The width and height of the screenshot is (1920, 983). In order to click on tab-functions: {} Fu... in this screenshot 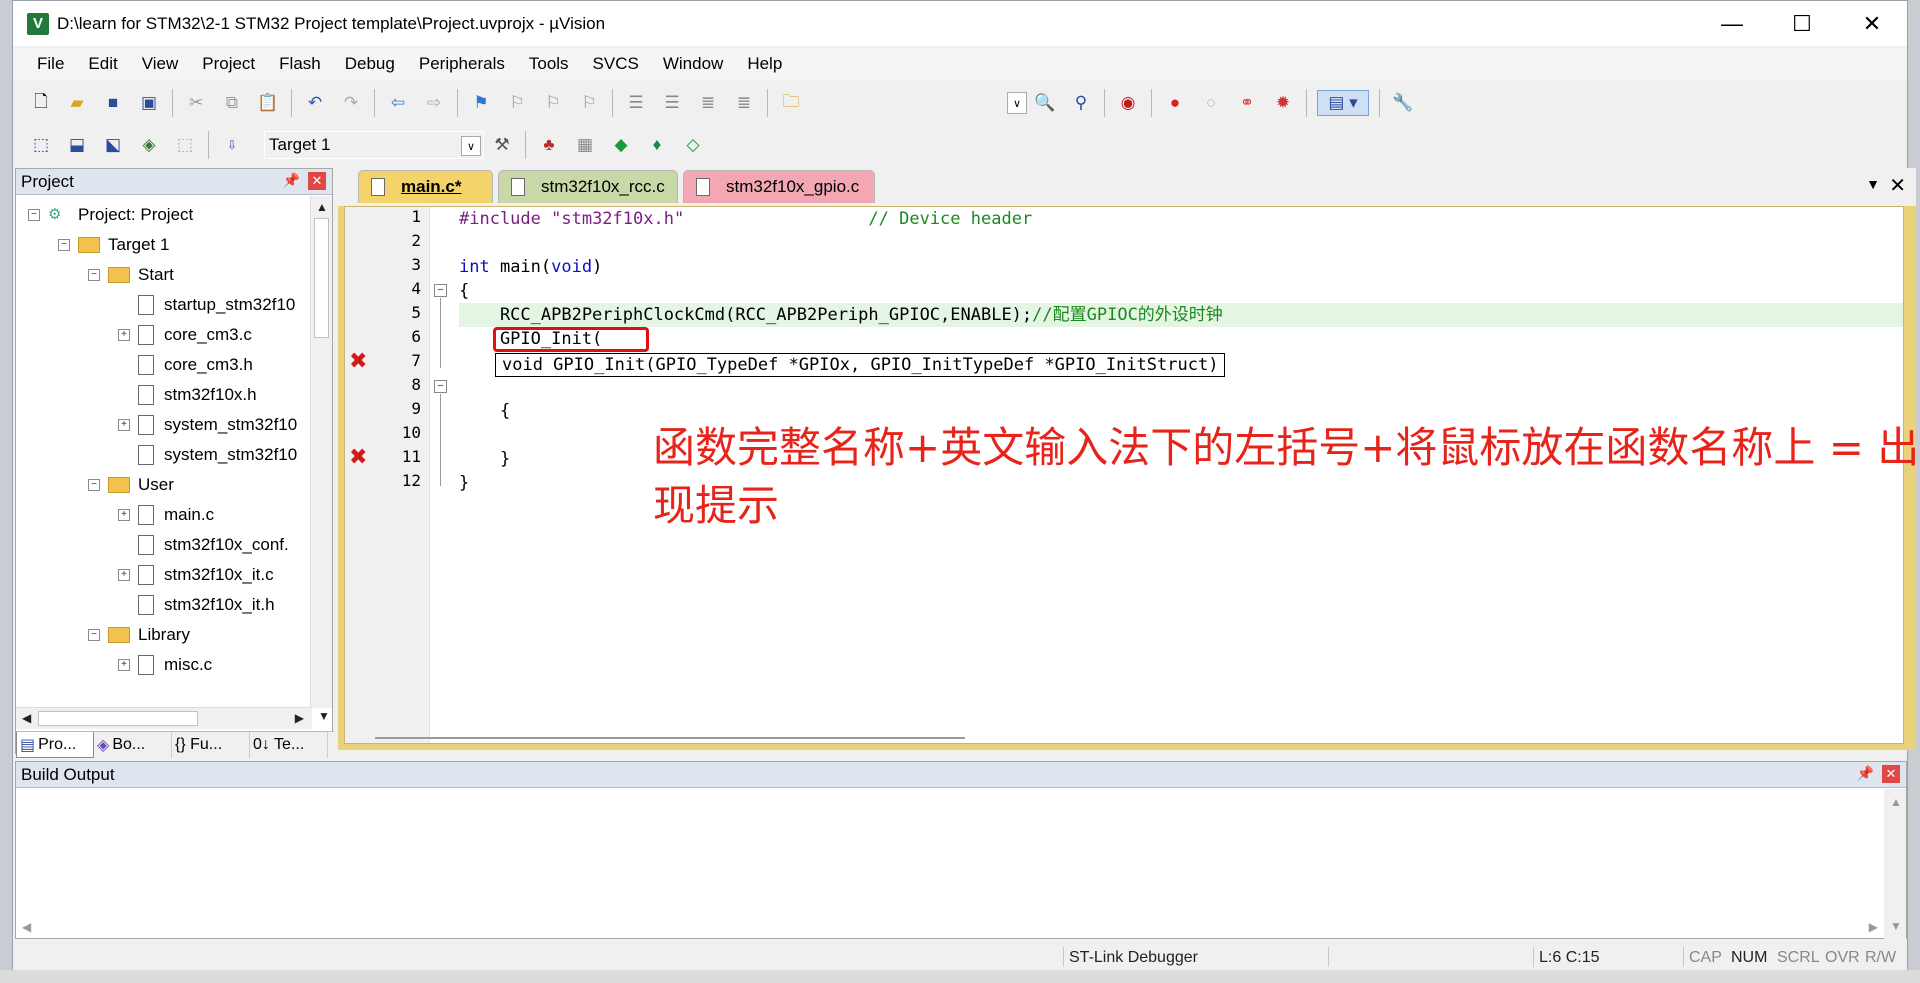, I will do `click(211, 745)`.